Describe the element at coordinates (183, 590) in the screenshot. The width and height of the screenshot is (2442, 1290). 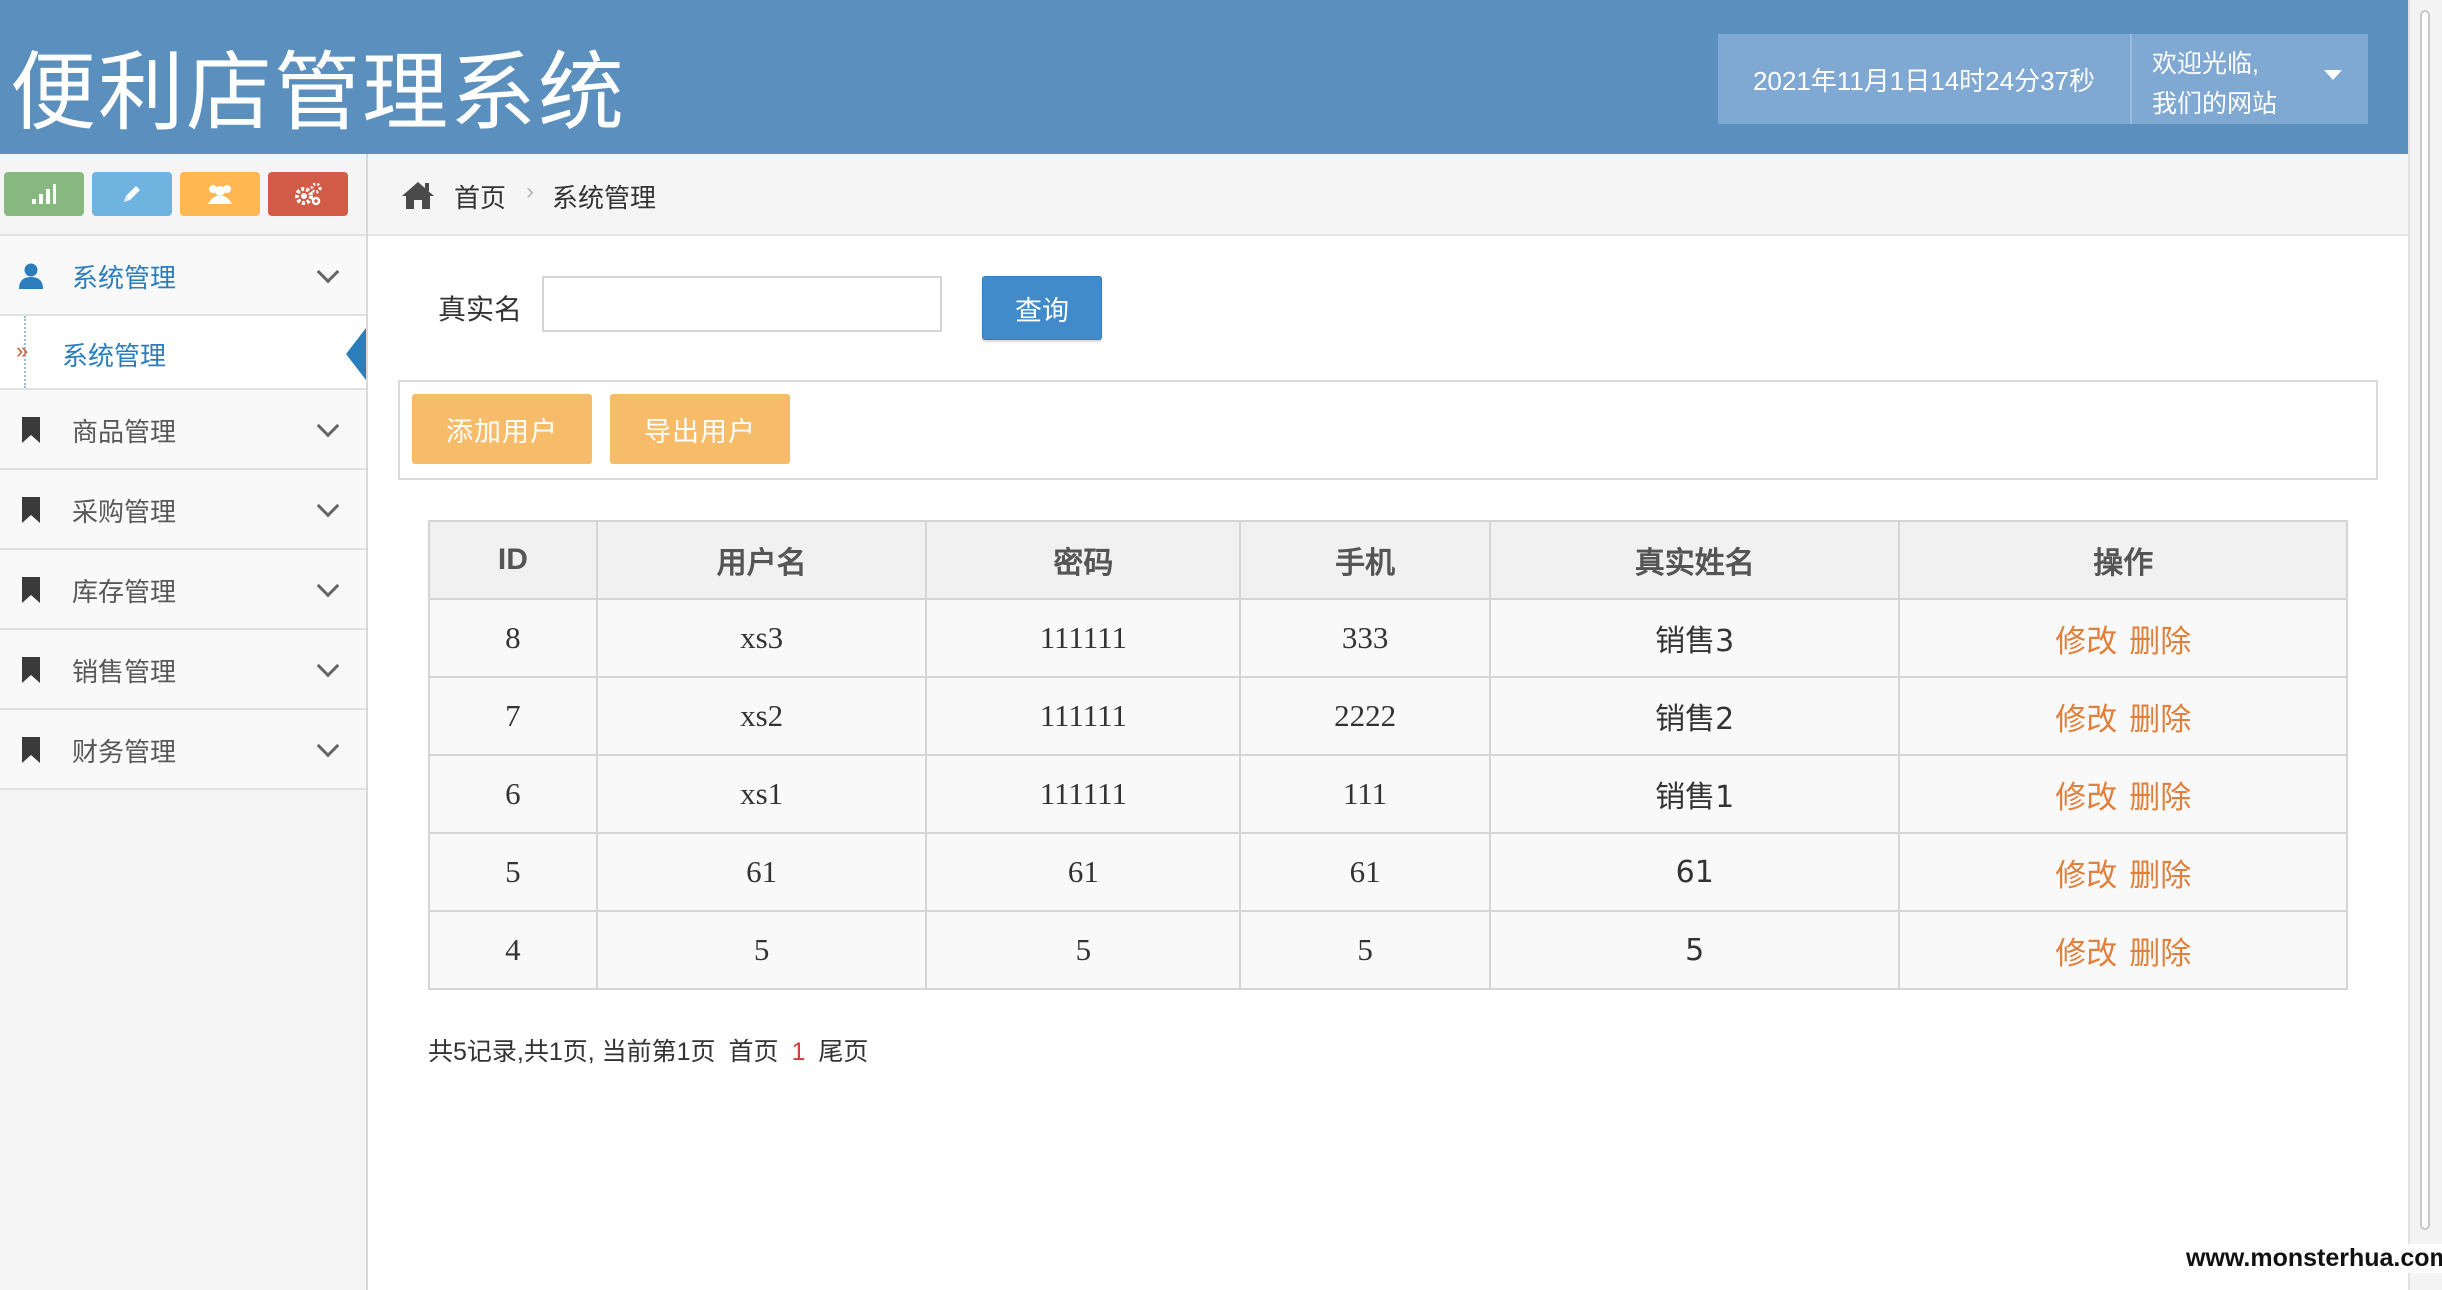
I see `sidebar-item-inventory: 库存管理` at that location.